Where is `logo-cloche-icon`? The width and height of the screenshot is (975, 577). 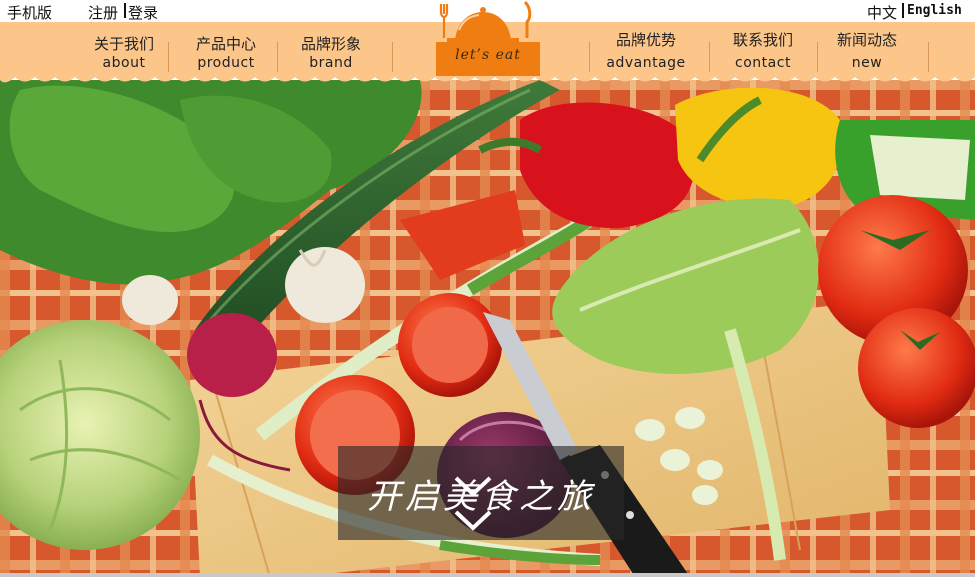 logo-cloche-icon is located at coordinates (488, 38).